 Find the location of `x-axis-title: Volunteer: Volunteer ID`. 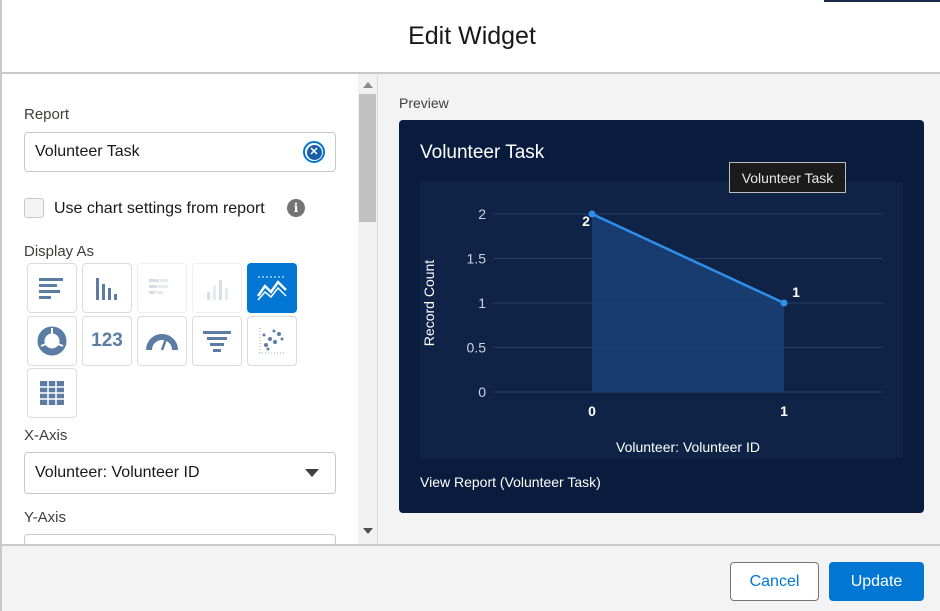

x-axis-title: Volunteer: Volunteer ID is located at coordinates (688, 447).